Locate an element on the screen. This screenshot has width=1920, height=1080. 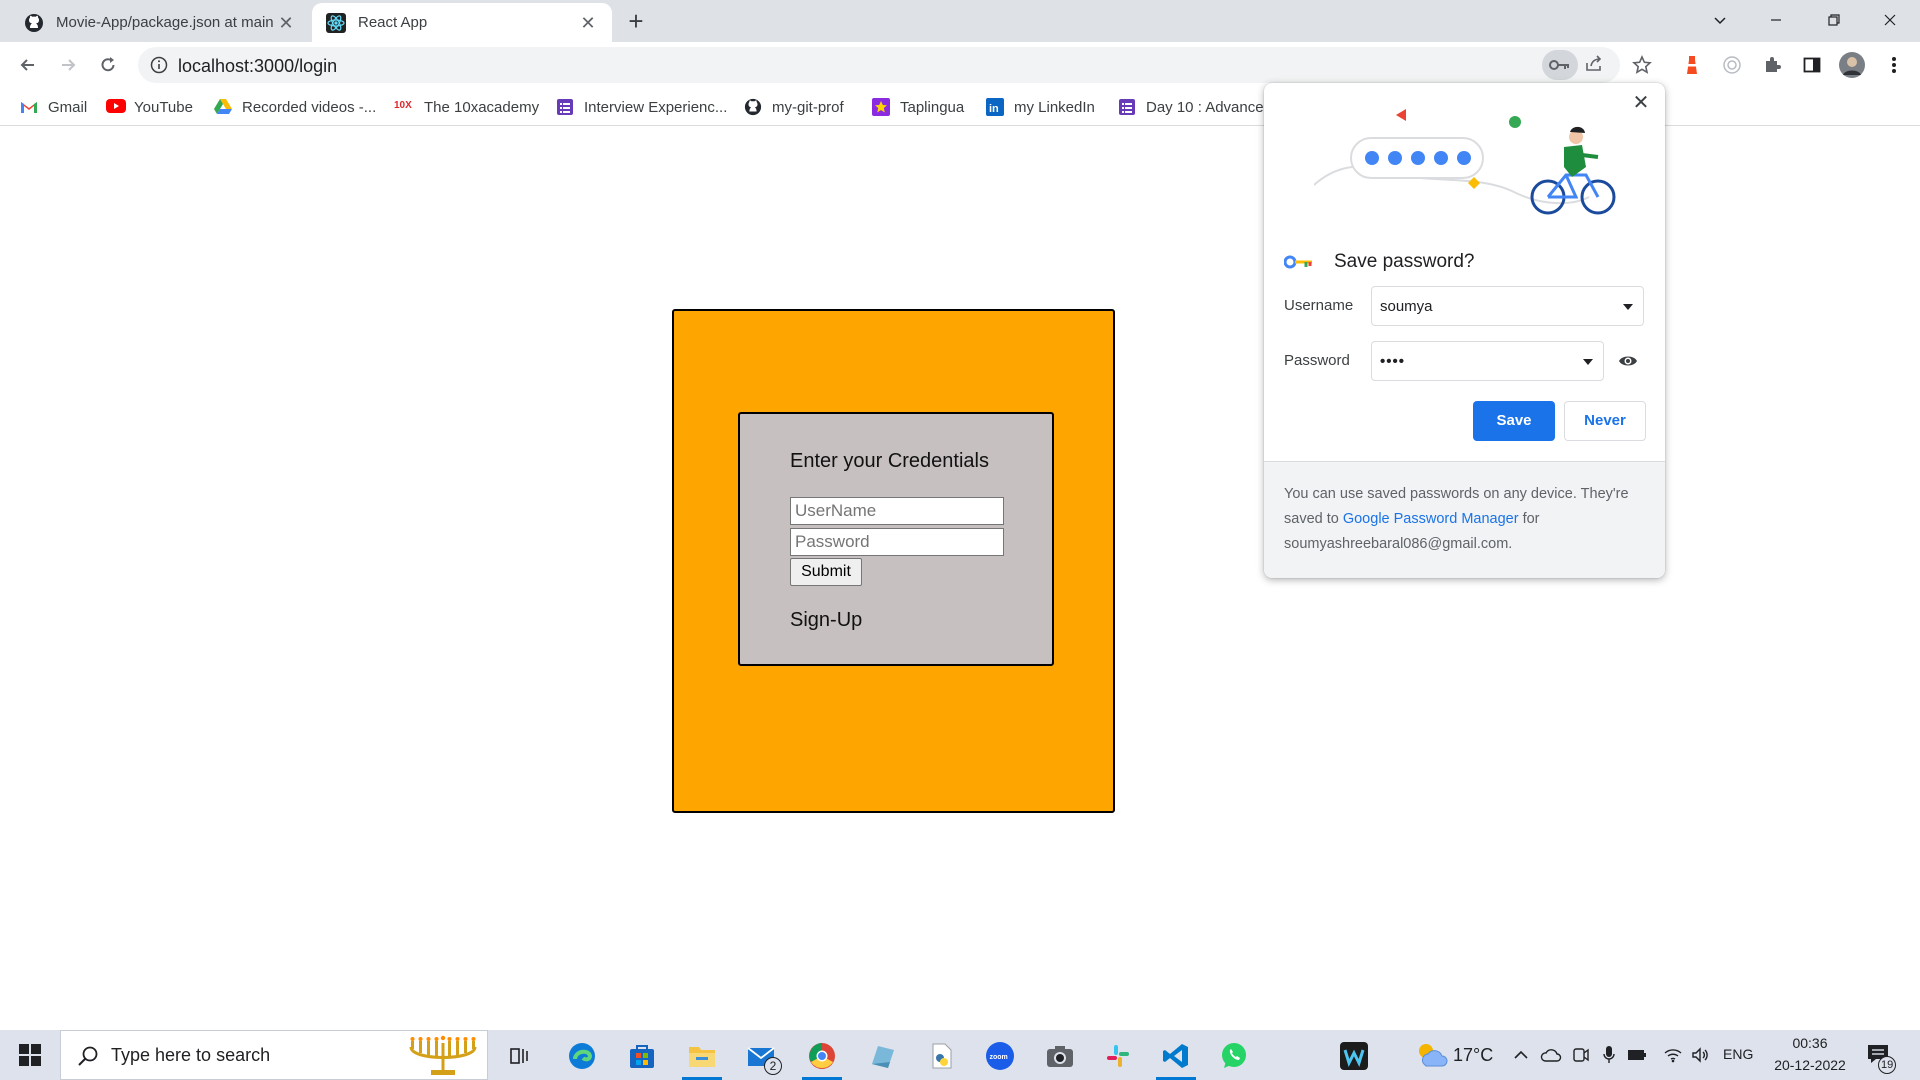
form-heading: Enter your Credentials is located at coordinates (889, 461).